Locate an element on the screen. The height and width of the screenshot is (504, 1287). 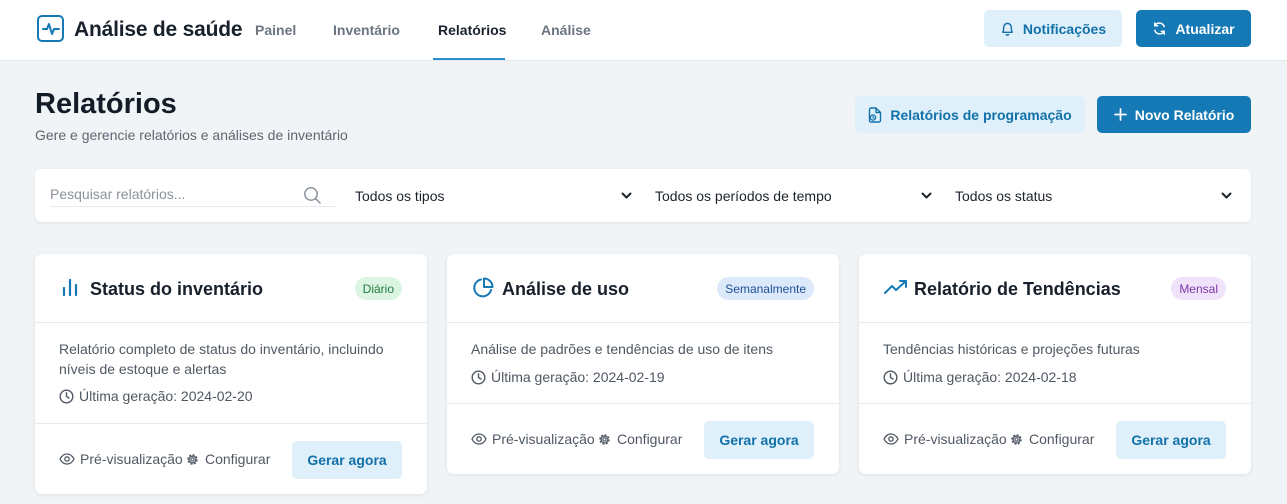
last-generated-text: Última geração: 2024-02-20 is located at coordinates (166, 396).